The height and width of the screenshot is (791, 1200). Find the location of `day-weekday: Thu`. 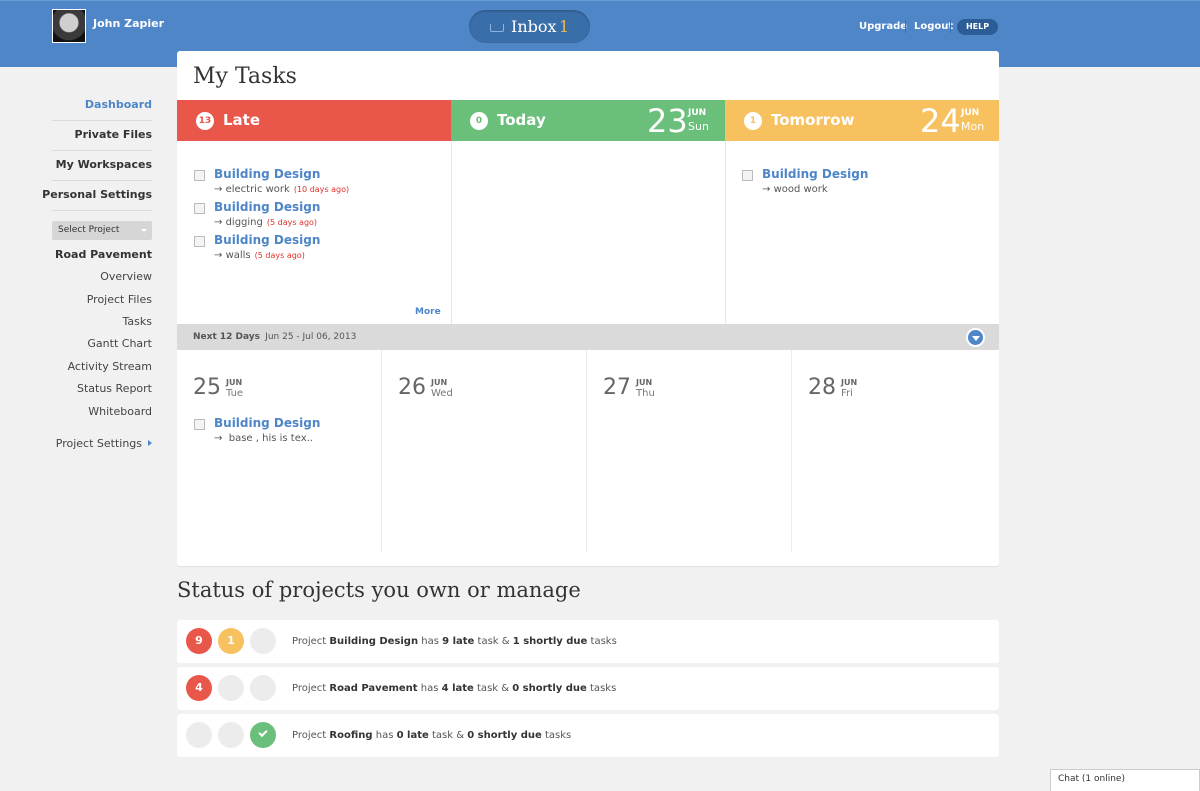

day-weekday: Thu is located at coordinates (645, 393).